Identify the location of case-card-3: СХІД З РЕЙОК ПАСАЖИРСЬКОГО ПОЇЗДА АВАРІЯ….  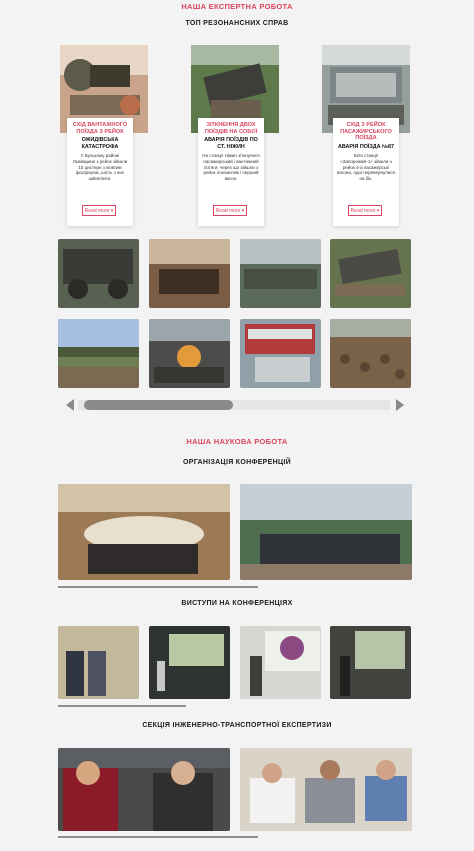
(366, 172).